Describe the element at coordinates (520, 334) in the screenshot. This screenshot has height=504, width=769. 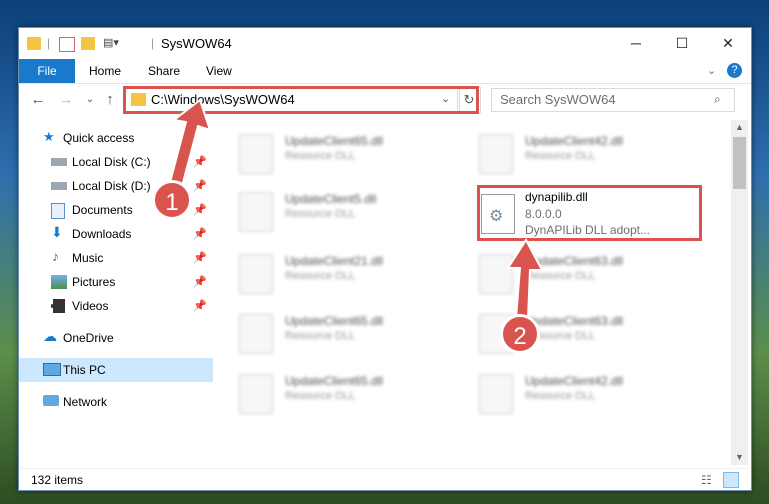
I see `annotation-badge-two: 2` at that location.